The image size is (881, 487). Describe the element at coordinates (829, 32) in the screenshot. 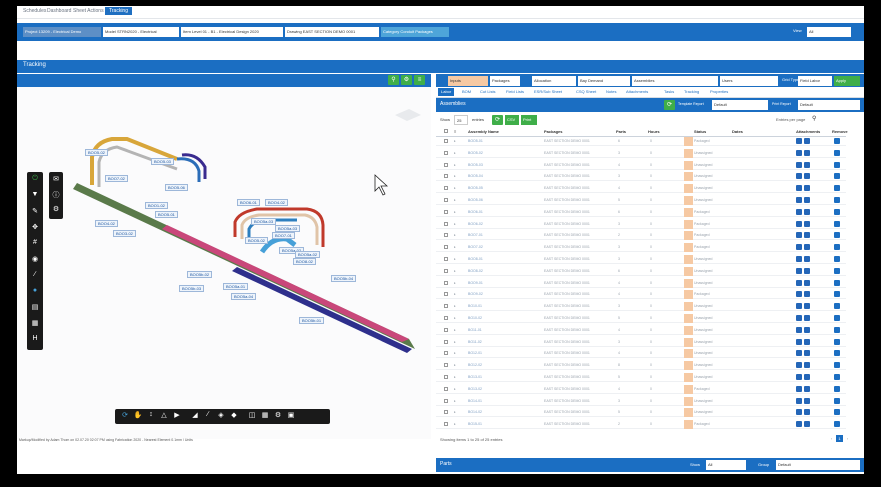

I see `view-select: All` at that location.